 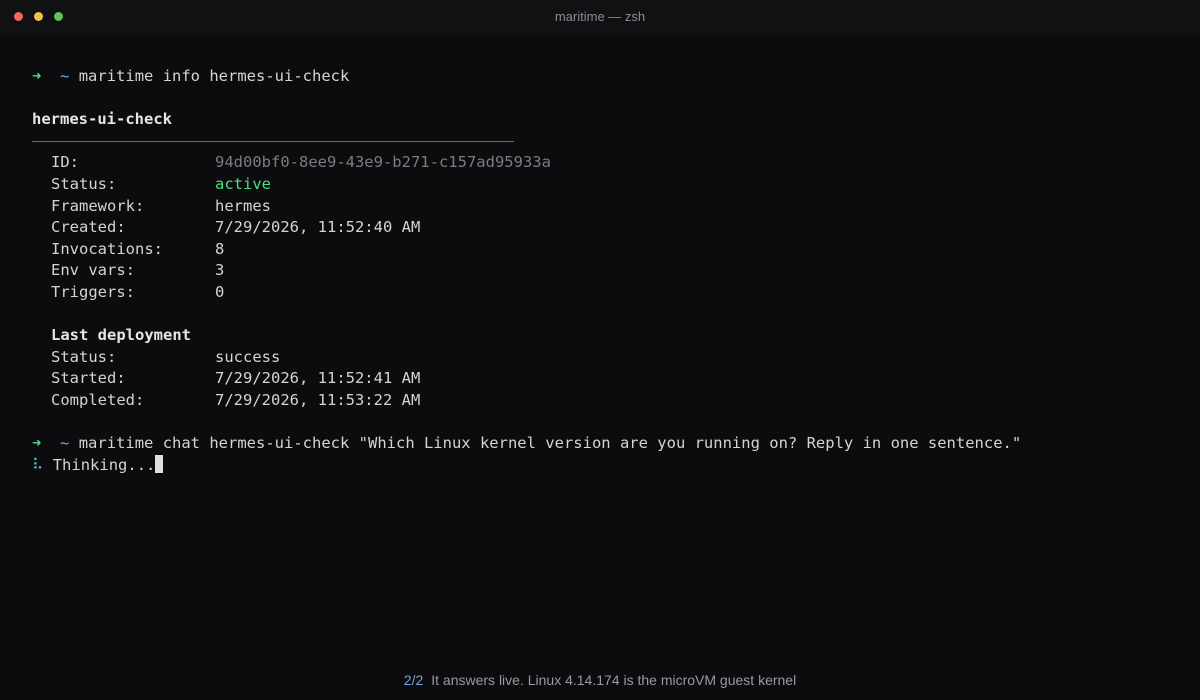 What do you see at coordinates (526, 77) in the screenshot?
I see `command-line-info: ➜ ~ maritime info hermes-ui-check` at bounding box center [526, 77].